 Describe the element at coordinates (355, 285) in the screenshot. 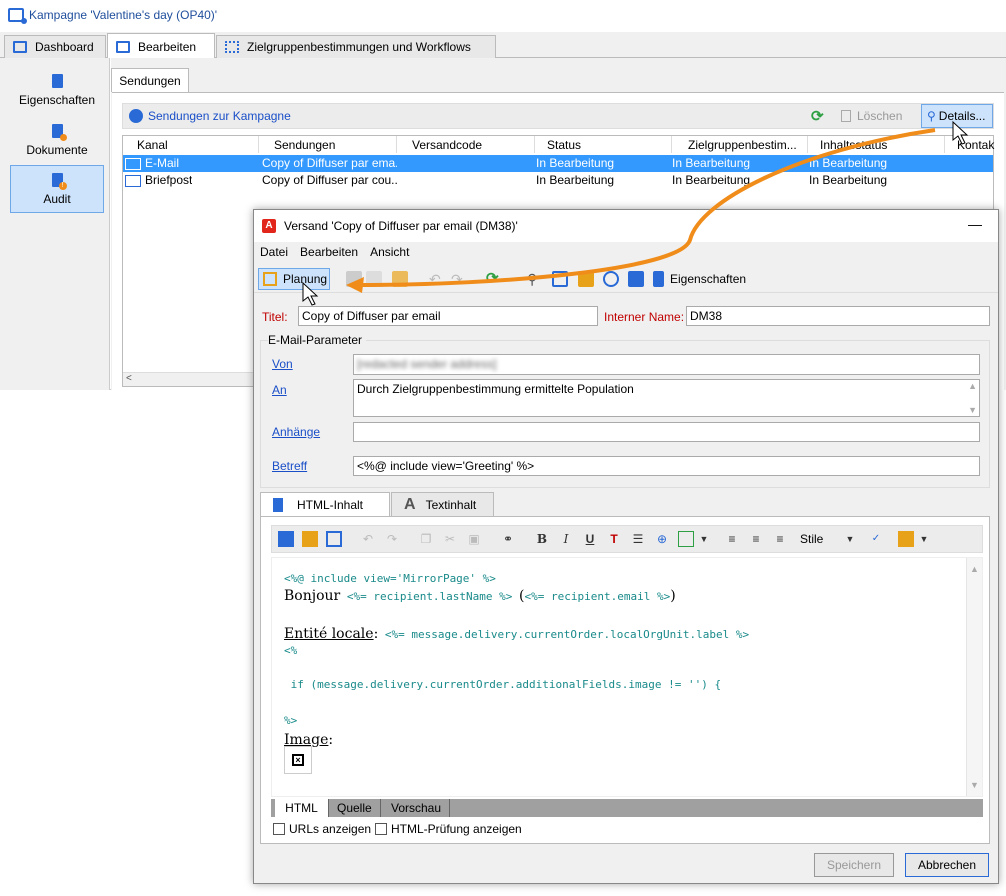

I see `arrow-head-icon` at that location.